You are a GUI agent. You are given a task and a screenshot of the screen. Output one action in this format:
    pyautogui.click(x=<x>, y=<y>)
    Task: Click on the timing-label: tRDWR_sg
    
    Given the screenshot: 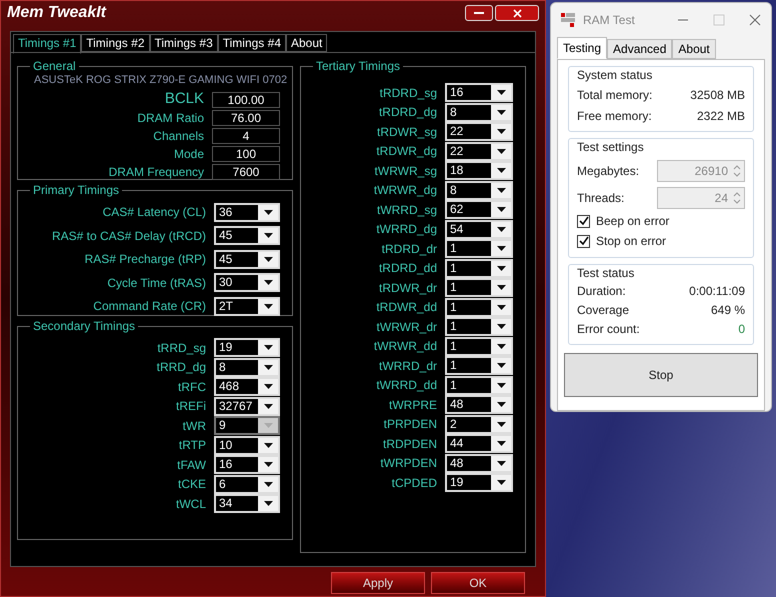 What is the action you would take?
    pyautogui.click(x=406, y=132)
    